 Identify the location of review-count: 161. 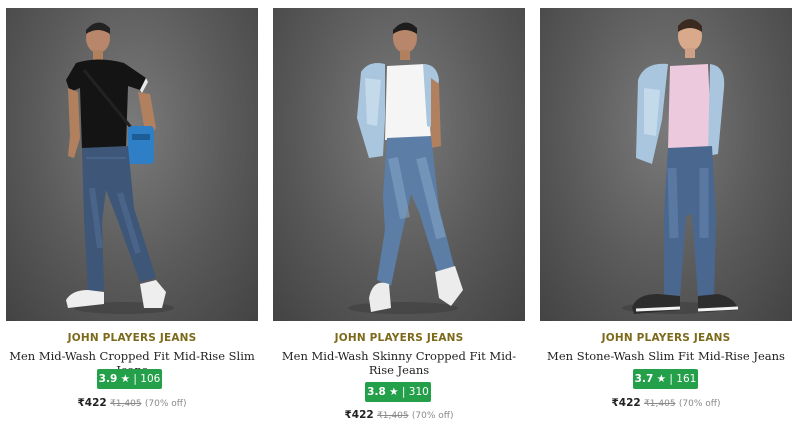
(686, 379).